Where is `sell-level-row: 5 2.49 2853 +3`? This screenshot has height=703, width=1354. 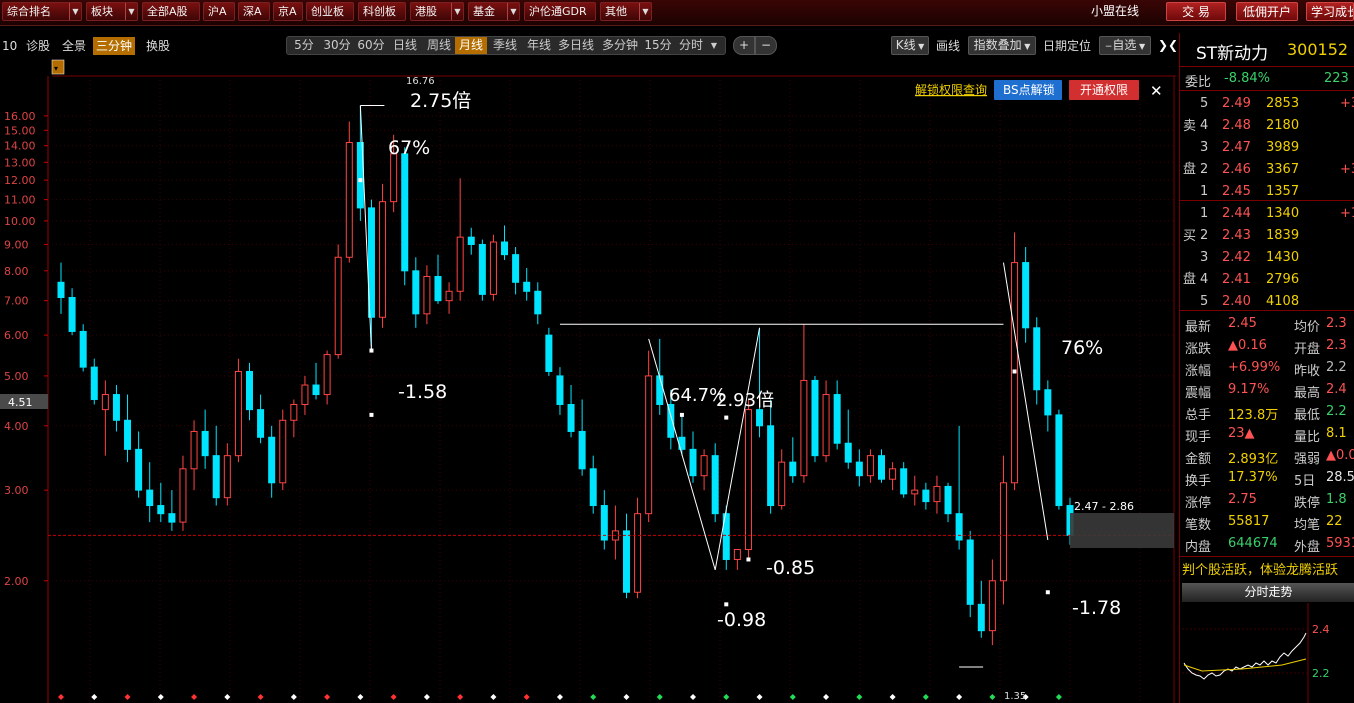
sell-level-row: 5 2.49 2853 +3 is located at coordinates (1267, 104).